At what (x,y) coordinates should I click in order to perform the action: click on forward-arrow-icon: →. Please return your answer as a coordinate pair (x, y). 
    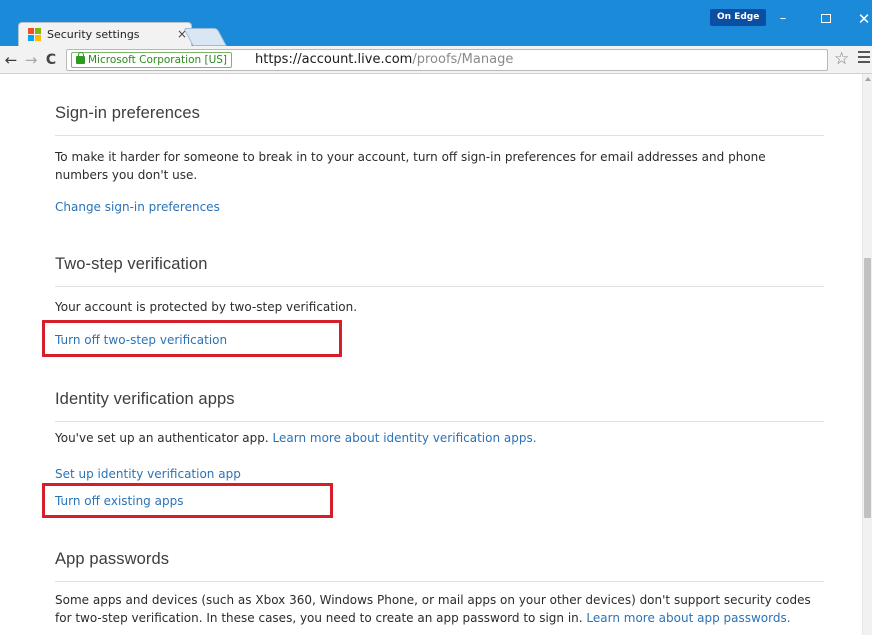
    Looking at the image, I should click on (31, 60).